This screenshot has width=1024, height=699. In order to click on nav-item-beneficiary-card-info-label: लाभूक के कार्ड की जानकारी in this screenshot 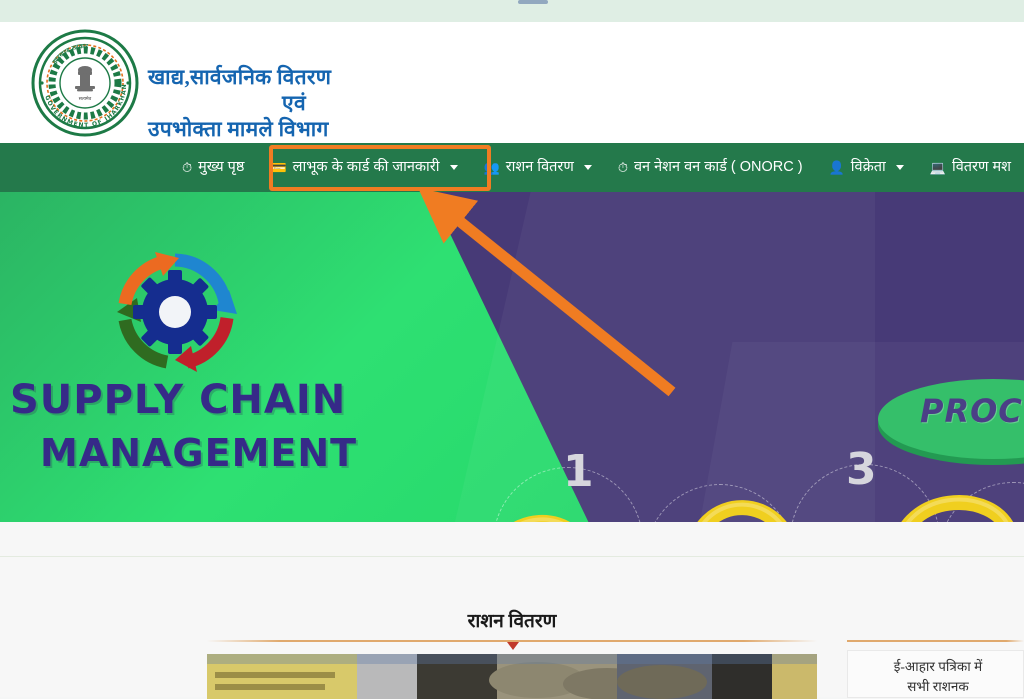, I will do `click(366, 167)`.